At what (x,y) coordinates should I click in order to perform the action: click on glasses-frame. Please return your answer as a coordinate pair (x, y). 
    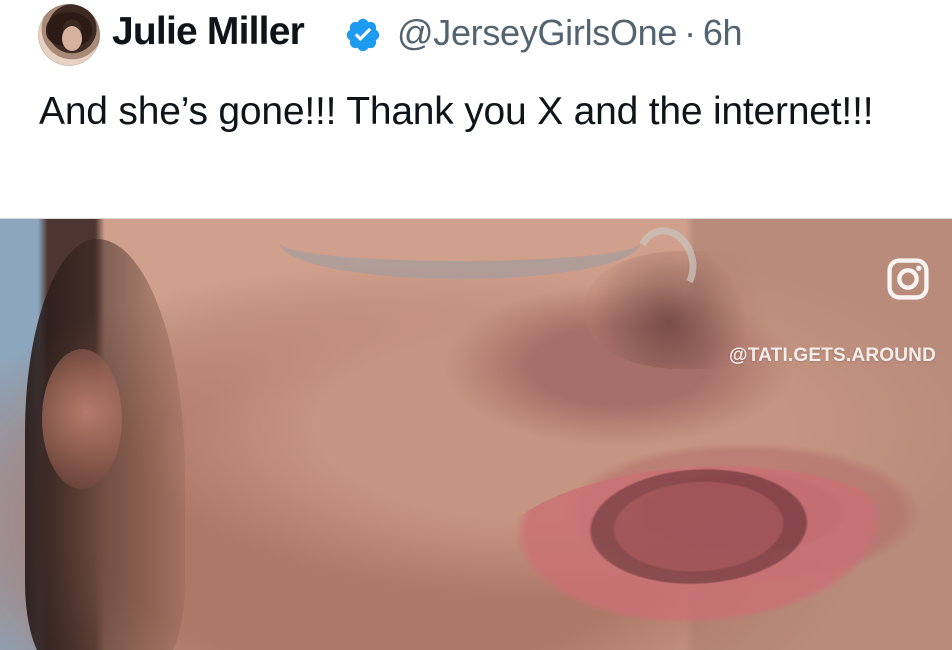
    Looking at the image, I should click on (460, 249).